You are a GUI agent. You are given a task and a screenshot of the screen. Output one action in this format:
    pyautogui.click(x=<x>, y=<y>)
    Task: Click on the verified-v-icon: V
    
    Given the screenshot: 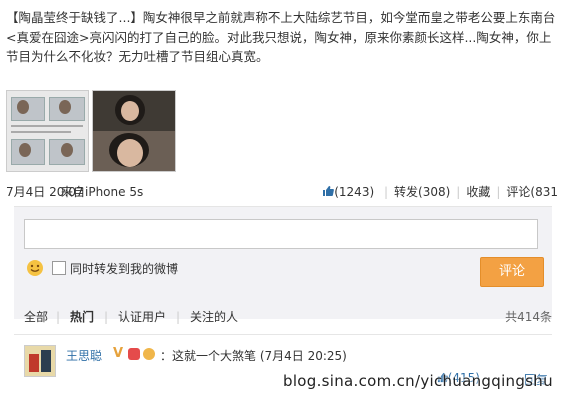 What is the action you would take?
    pyautogui.click(x=118, y=353)
    